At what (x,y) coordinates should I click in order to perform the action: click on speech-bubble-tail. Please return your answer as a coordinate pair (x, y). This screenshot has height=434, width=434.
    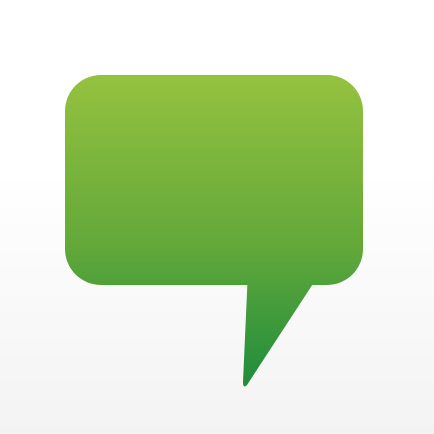
    Looking at the image, I should click on (282, 328).